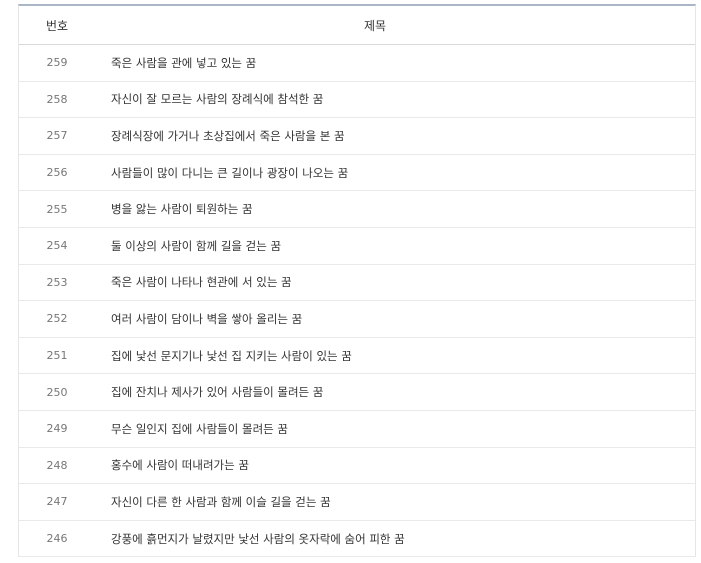 Image resolution: width=701 pixels, height=563 pixels. I want to click on row-title-link: 강풍에 흙먼지가 날렸지만 낯선 사람의 옷자락에 숨어 피한 꿈, so click(395, 539).